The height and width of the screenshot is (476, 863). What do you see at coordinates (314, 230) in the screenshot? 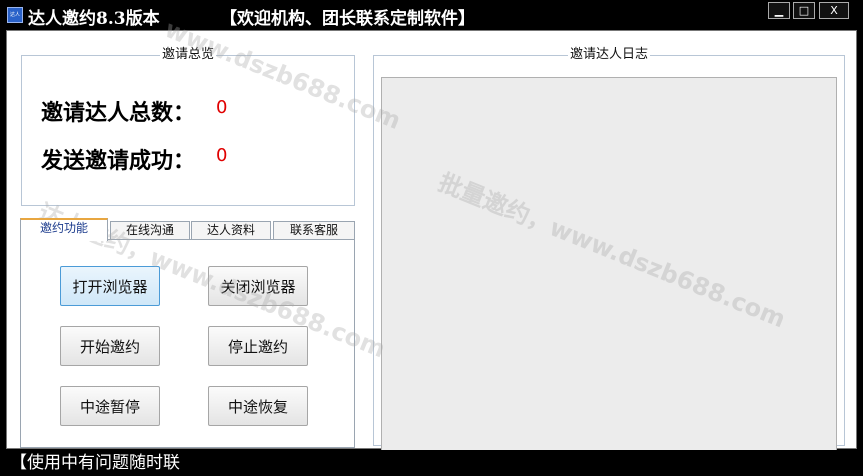
I see `tab-contact-support: 联系客服` at bounding box center [314, 230].